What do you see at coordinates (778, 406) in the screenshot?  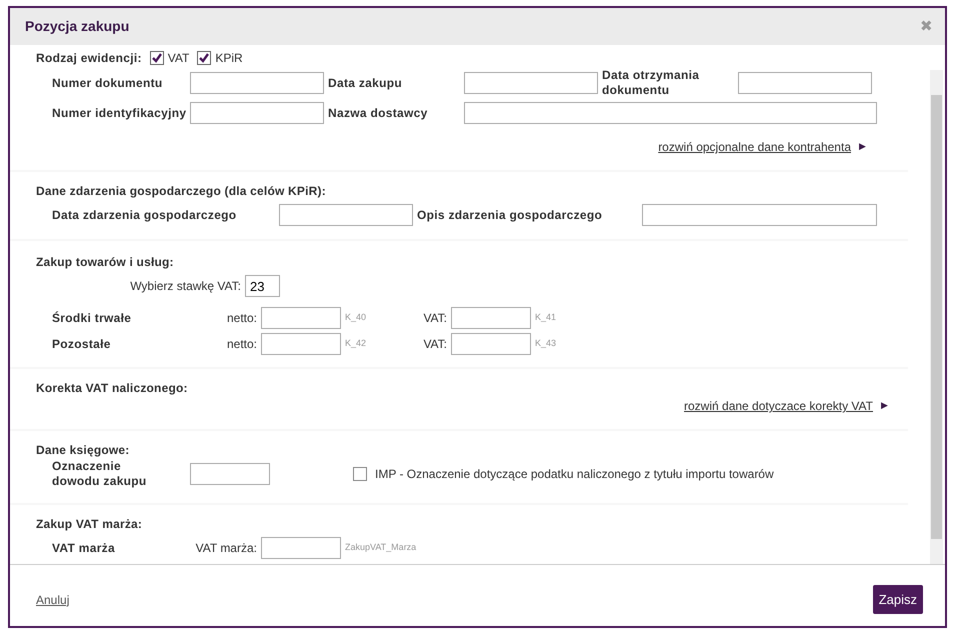 I see `link: rozwiń dane dotyczace korekty VAT` at bounding box center [778, 406].